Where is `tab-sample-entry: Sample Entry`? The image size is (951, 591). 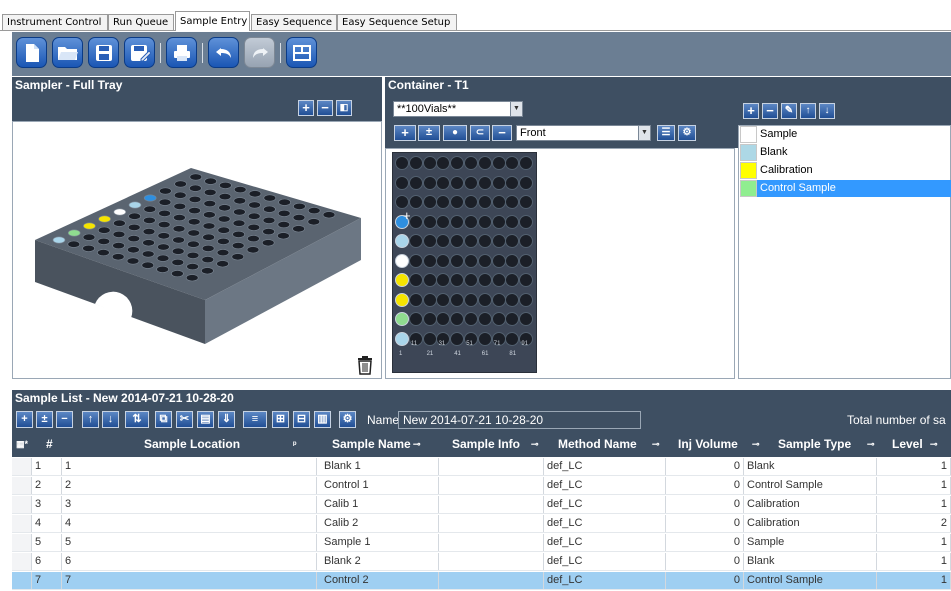 tab-sample-entry: Sample Entry is located at coordinates (212, 21).